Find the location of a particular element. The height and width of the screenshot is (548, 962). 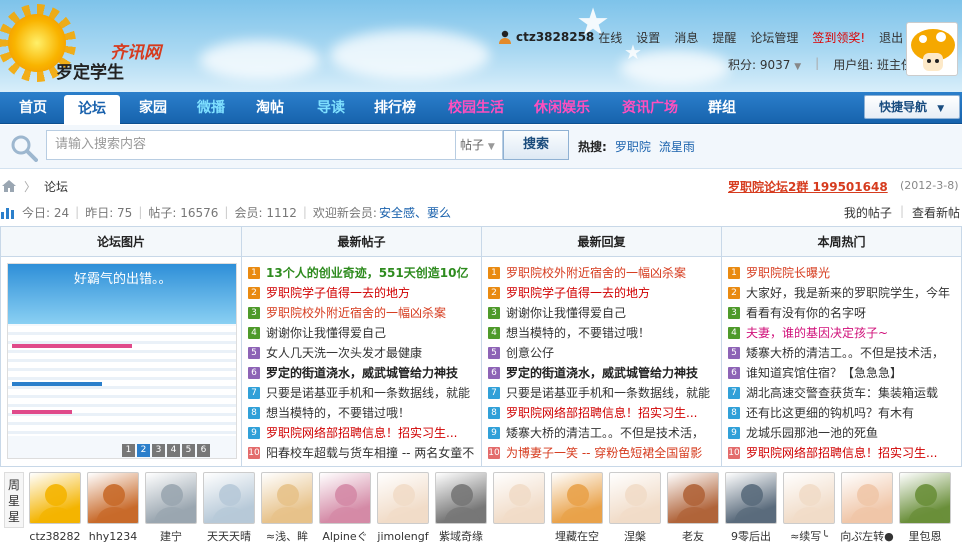

thread-title-link: 女人几天洗一次头发才最健康 is located at coordinates (344, 353).